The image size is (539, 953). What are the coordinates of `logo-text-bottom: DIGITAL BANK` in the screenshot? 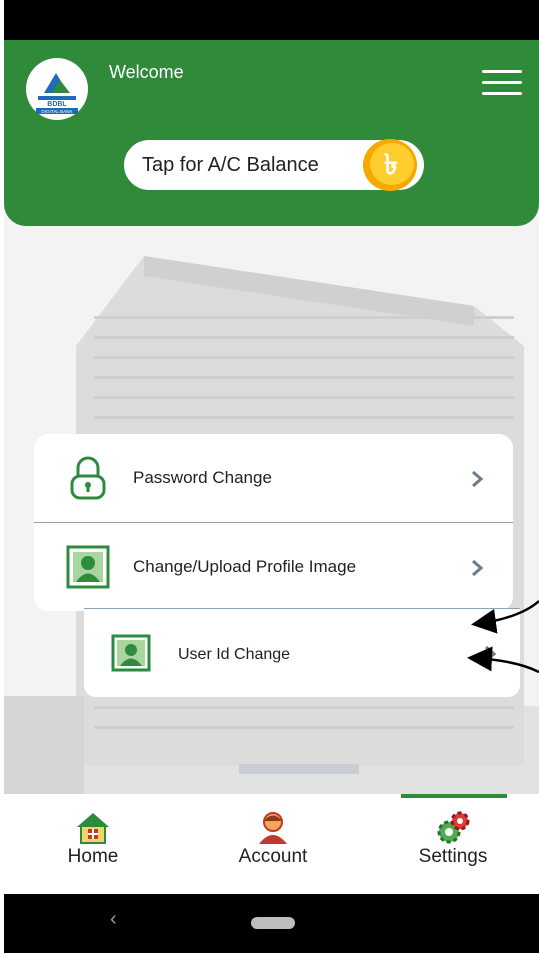 It's located at (57, 111).